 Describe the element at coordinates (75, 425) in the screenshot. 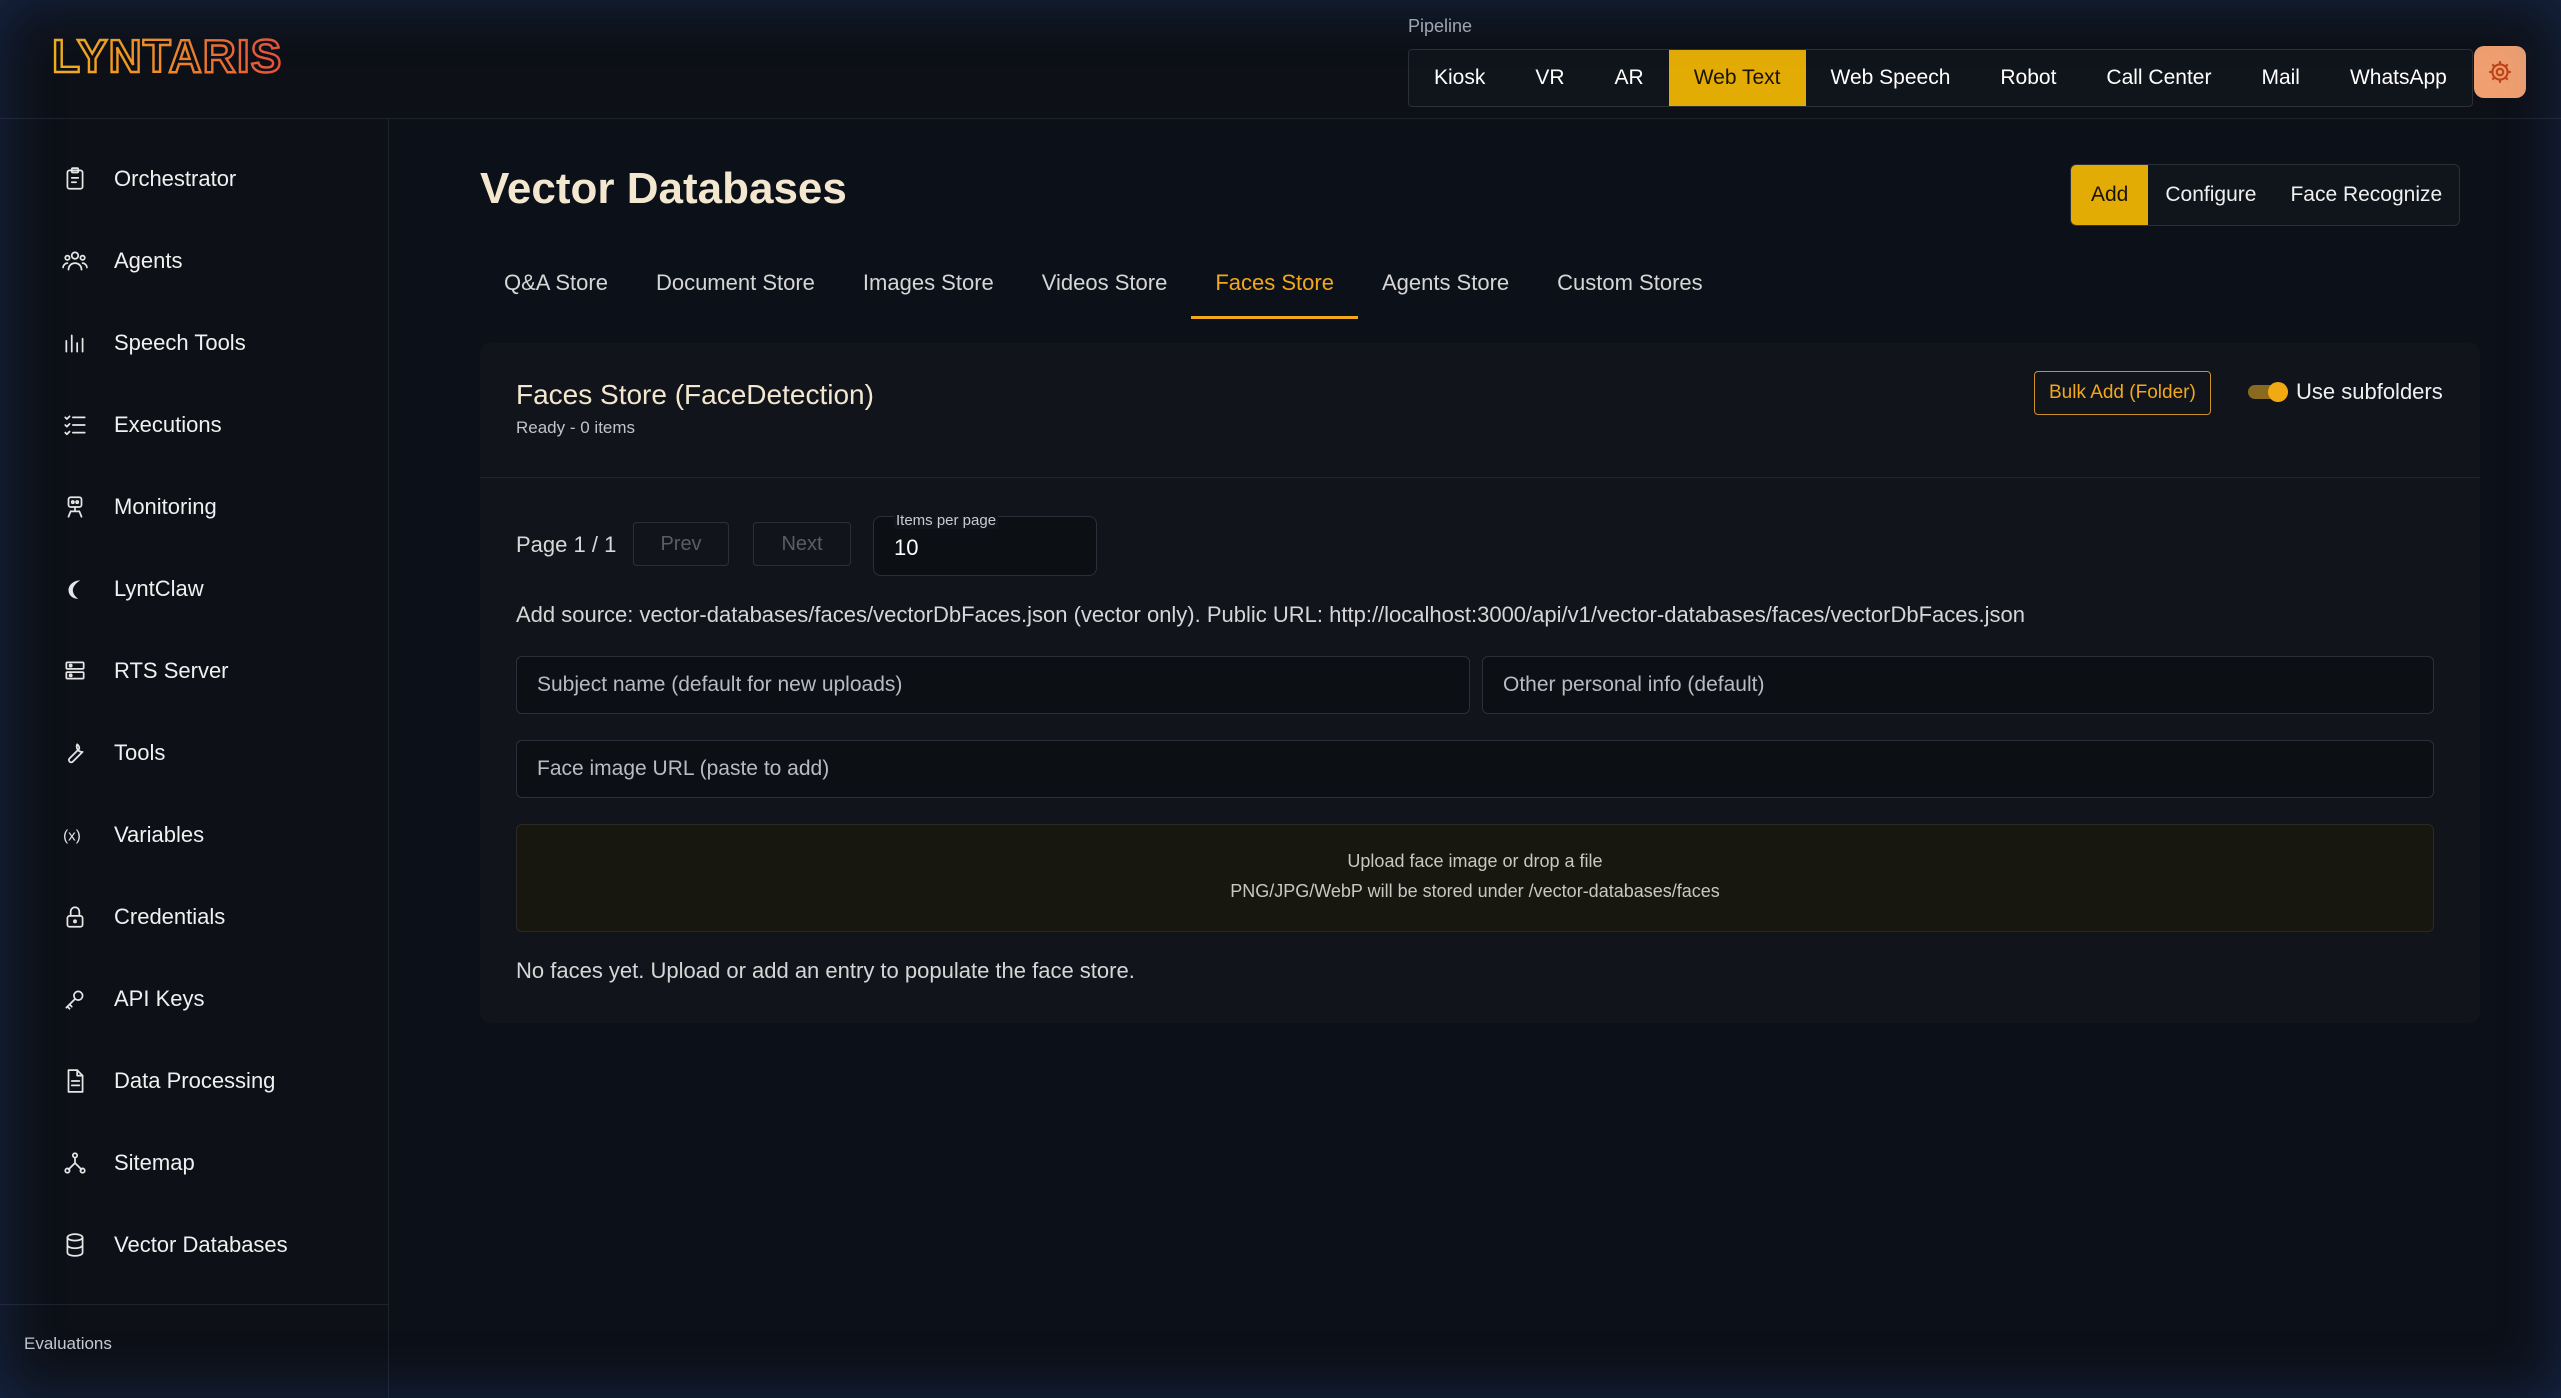

I see `list-check-icon` at that location.